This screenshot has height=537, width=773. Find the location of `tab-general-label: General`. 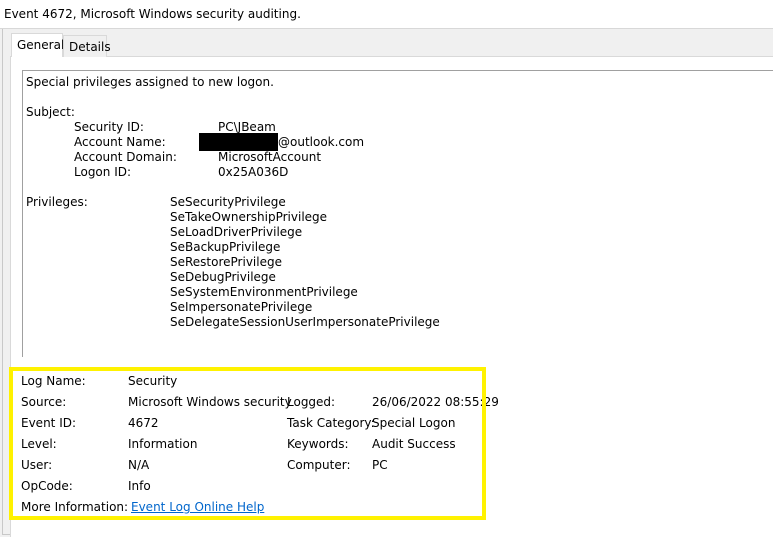

tab-general-label: General is located at coordinates (41, 45).